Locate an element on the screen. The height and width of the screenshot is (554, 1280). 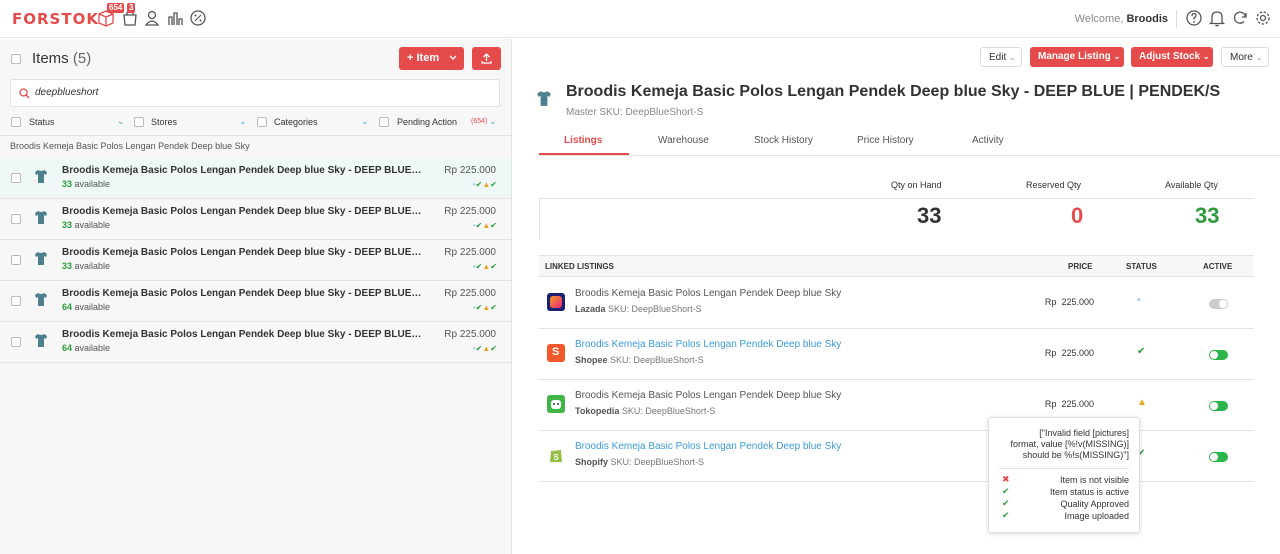
more-button: More ⌄ is located at coordinates (1245, 57).